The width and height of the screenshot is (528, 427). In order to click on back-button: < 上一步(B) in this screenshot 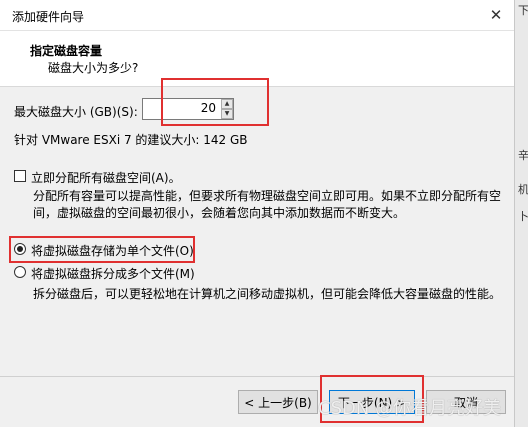, I will do `click(278, 402)`.